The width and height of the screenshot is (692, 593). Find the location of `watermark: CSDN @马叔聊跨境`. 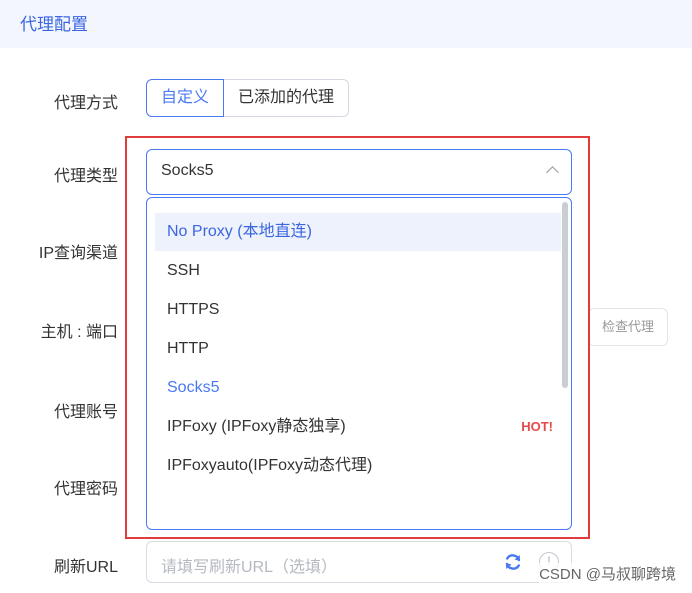

watermark: CSDN @马叔聊跨境 is located at coordinates (607, 573).